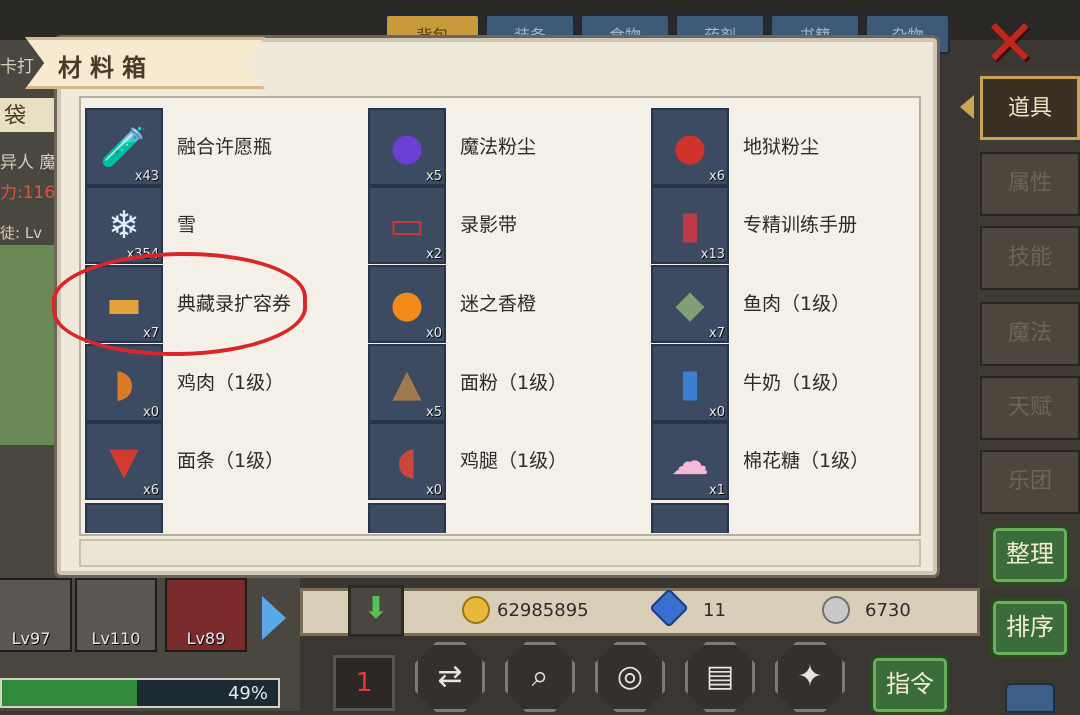 The height and width of the screenshot is (715, 1080). What do you see at coordinates (690, 225) in the screenshot?
I see `item-icon-box: ▮ x13` at bounding box center [690, 225].